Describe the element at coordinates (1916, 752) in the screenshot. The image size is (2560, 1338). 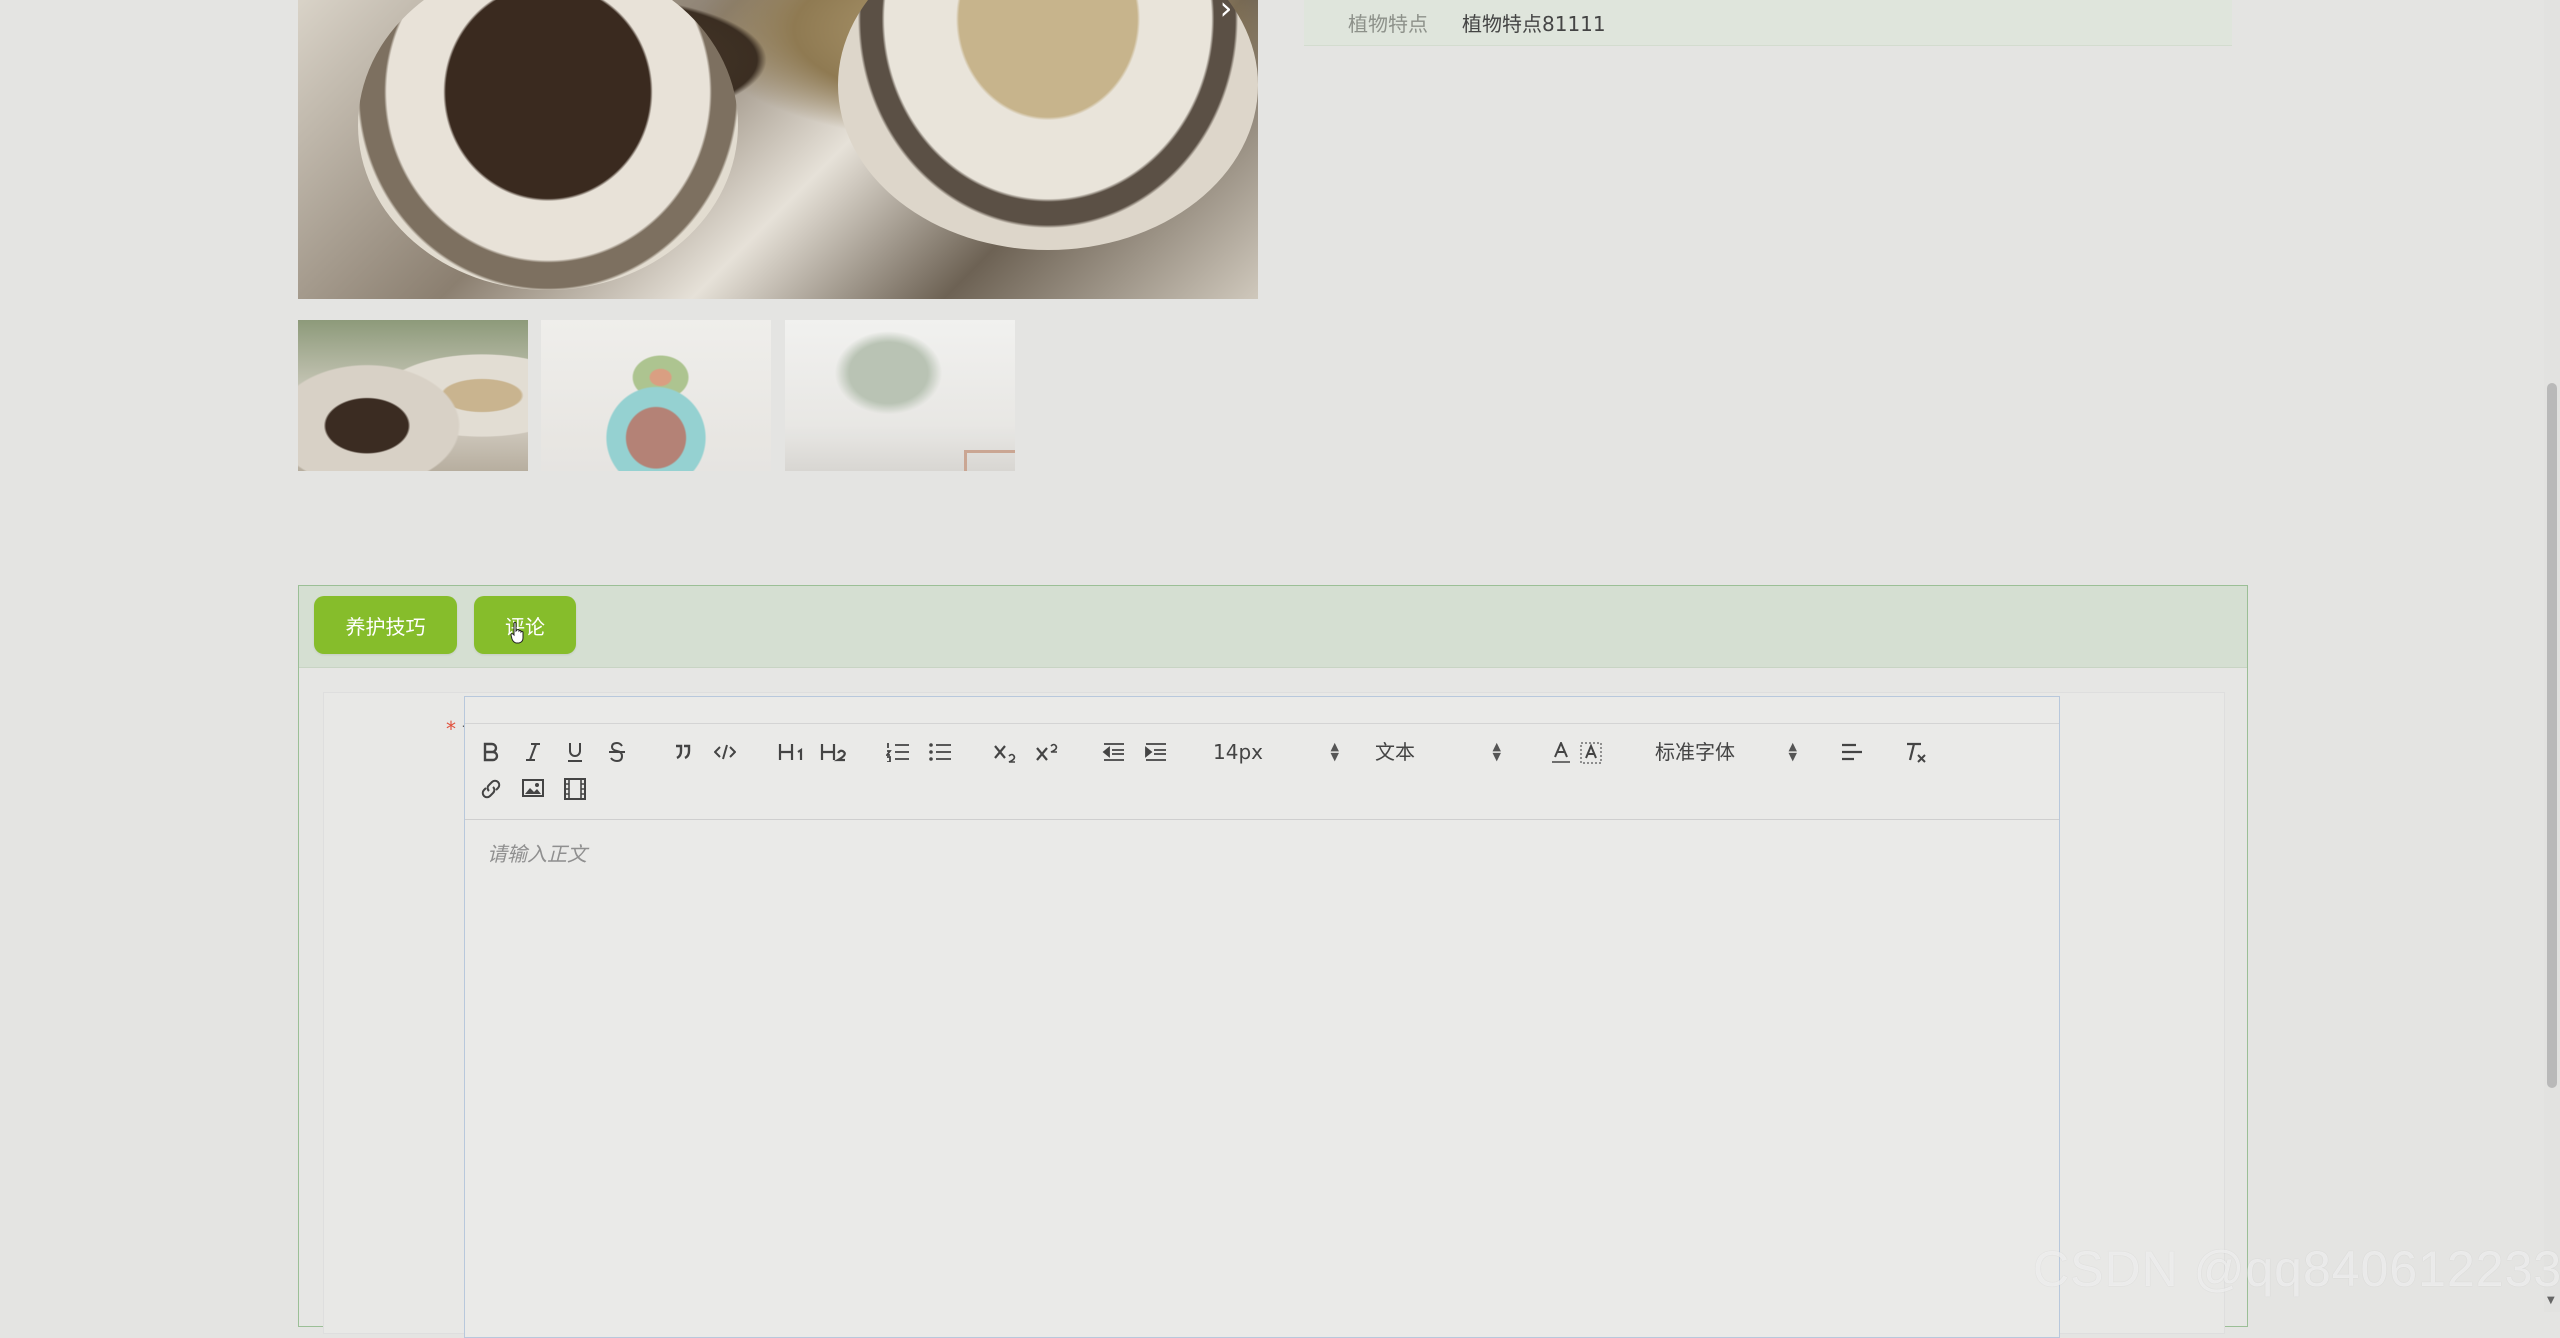
I see `clear-format-icon` at that location.